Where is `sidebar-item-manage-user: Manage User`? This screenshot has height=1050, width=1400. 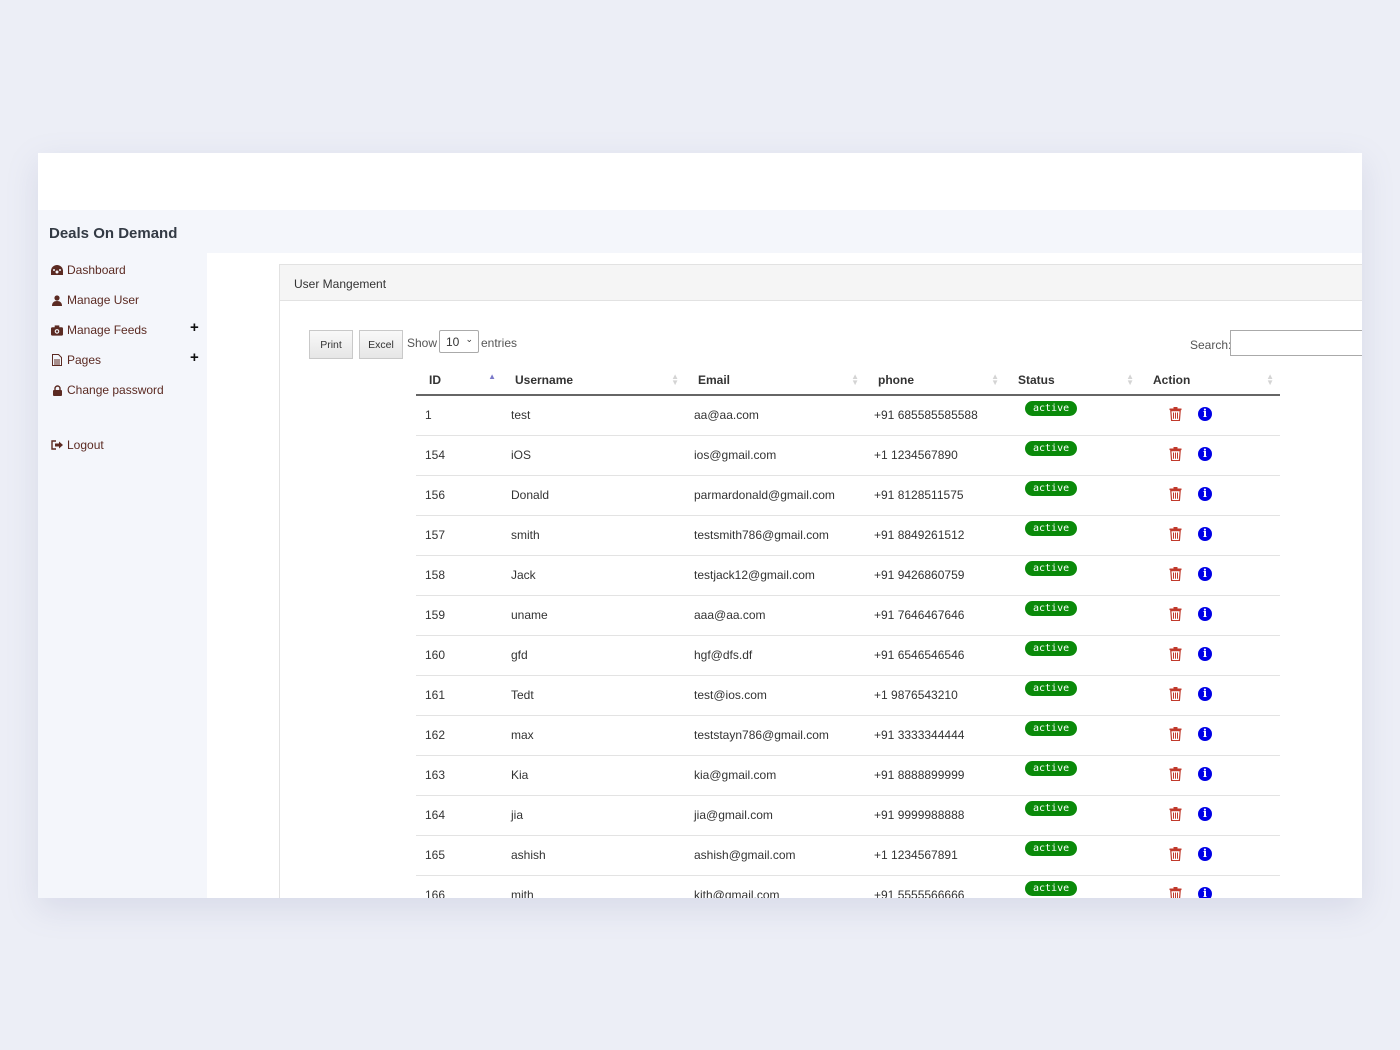 sidebar-item-manage-user: Manage User is located at coordinates (95, 300).